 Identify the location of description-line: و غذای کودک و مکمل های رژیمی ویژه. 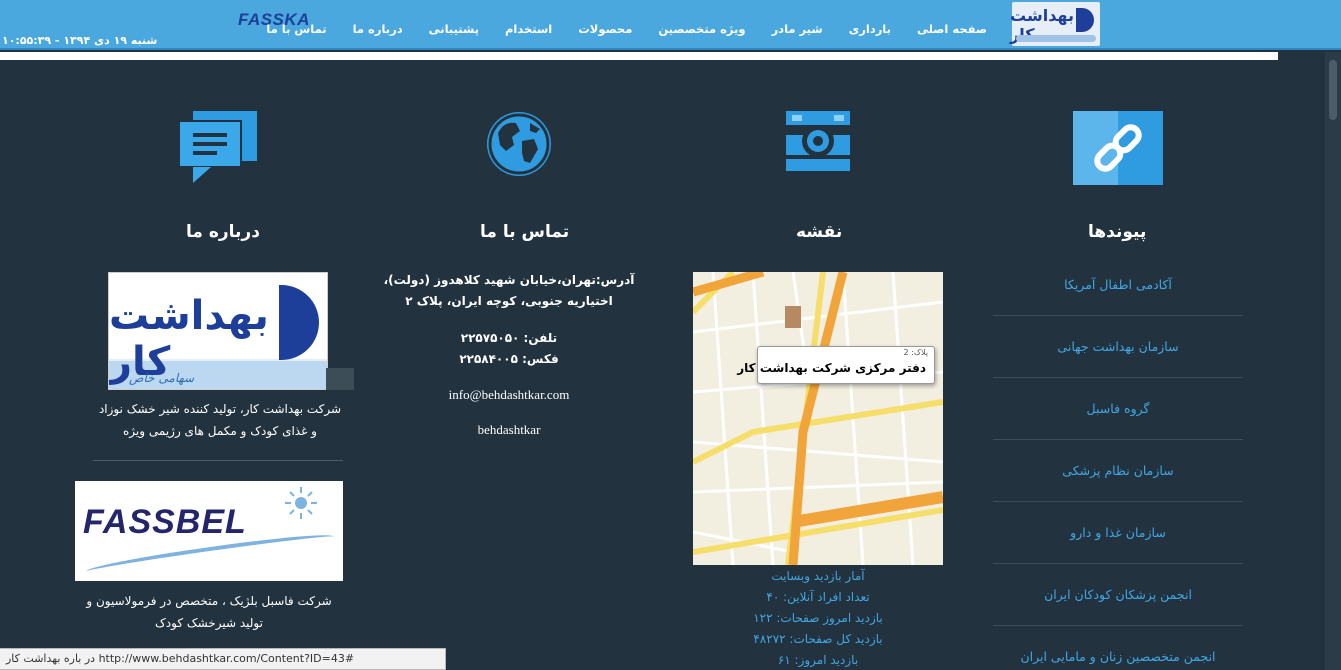
(220, 431).